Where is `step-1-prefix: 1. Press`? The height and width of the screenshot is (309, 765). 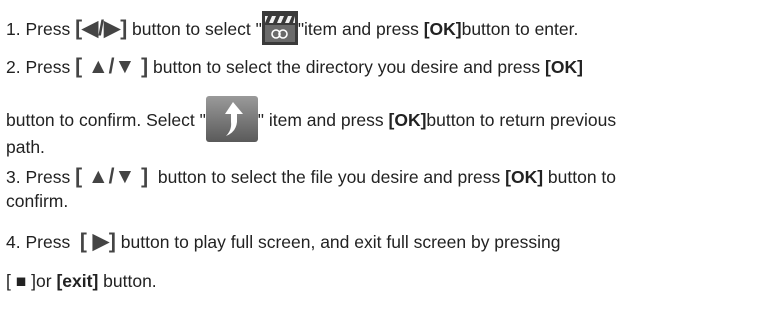
step-1-prefix: 1. Press is located at coordinates (41, 29).